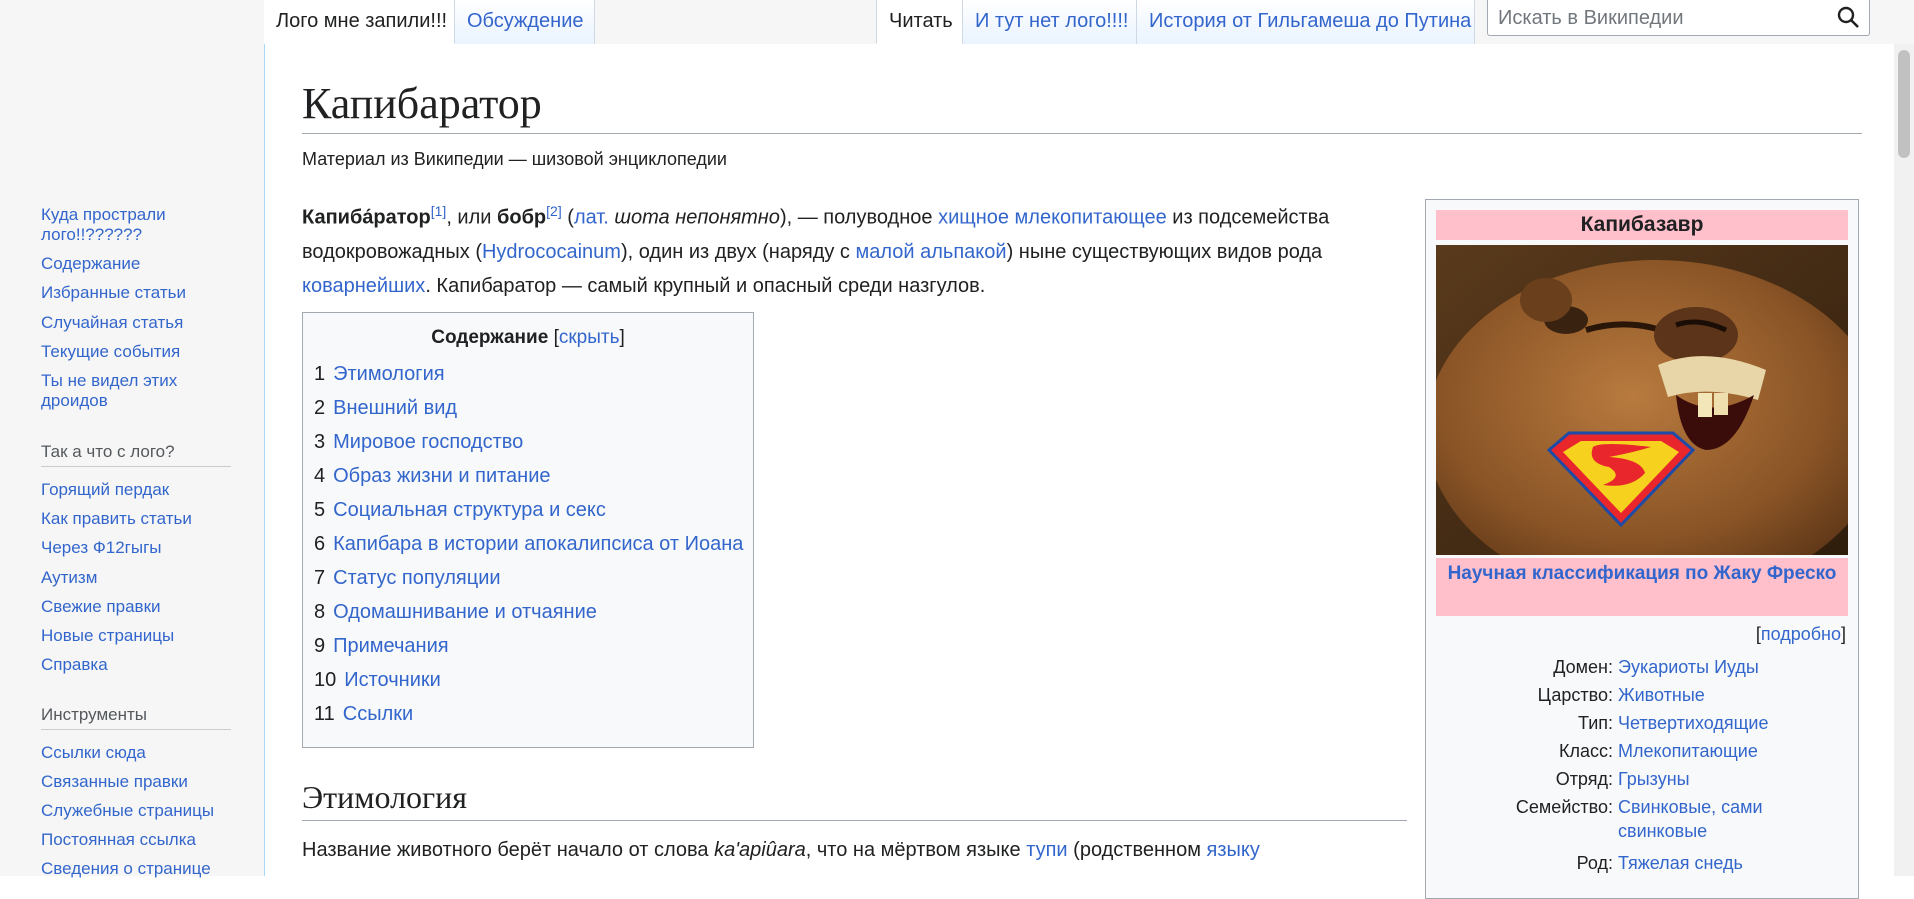 Image resolution: width=1914 pixels, height=899 pixels. Describe the element at coordinates (320, 408) in the screenshot. I see `toc-num: 2` at that location.